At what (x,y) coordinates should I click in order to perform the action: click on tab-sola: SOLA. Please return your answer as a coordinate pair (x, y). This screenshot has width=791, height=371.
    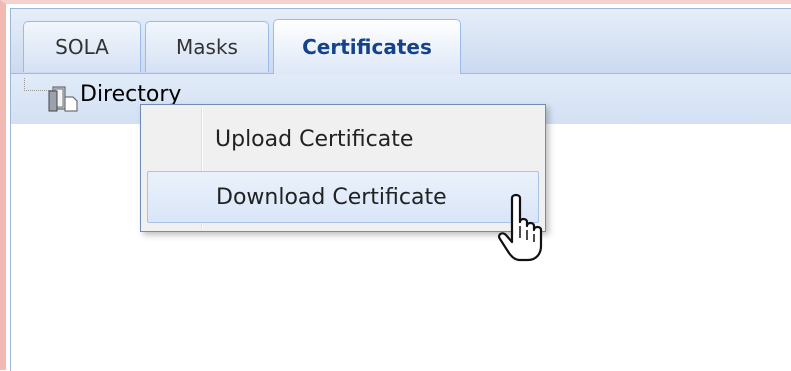
    Looking at the image, I should click on (82, 46).